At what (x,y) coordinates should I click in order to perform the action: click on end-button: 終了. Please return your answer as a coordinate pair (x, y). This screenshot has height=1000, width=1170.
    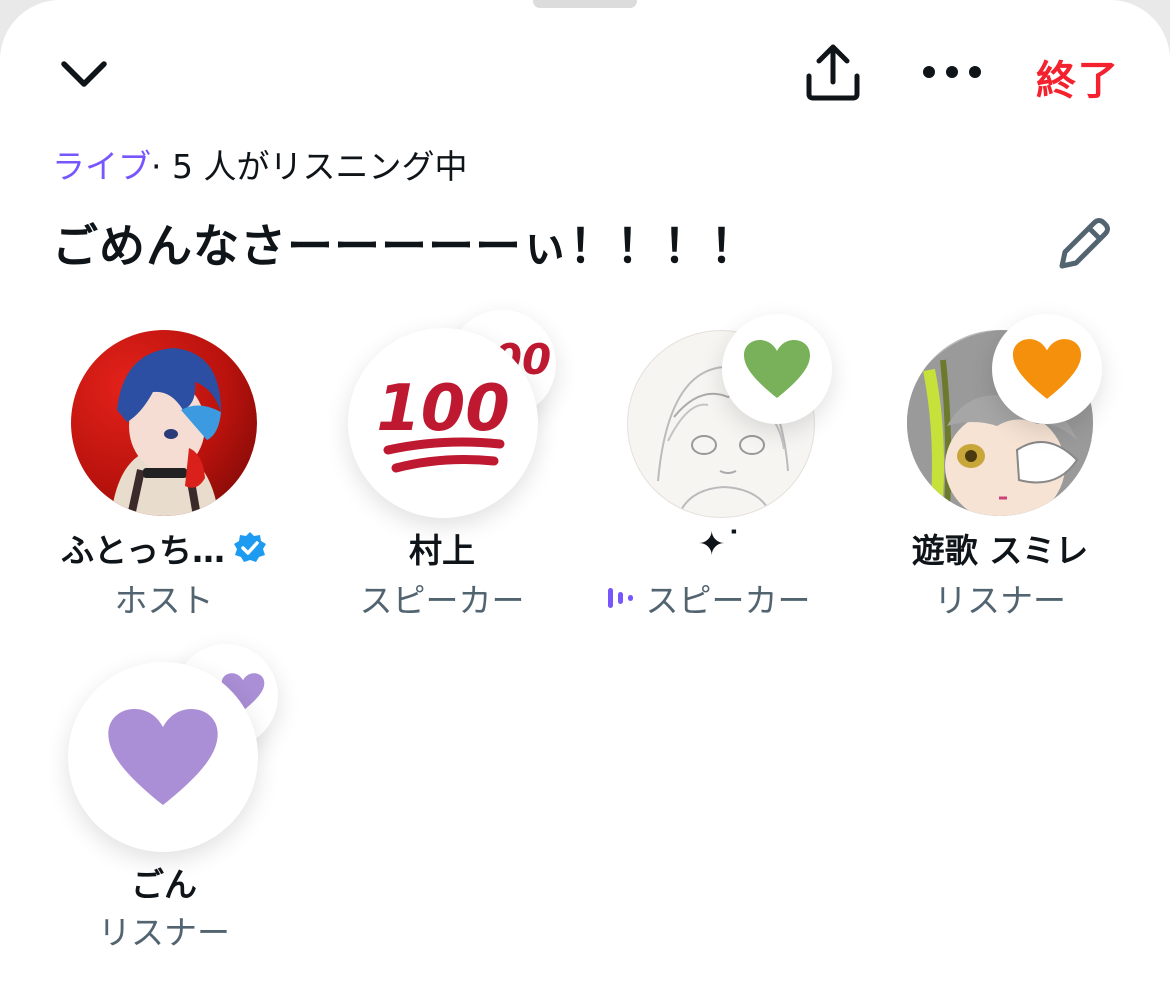
    Looking at the image, I should click on (1078, 77).